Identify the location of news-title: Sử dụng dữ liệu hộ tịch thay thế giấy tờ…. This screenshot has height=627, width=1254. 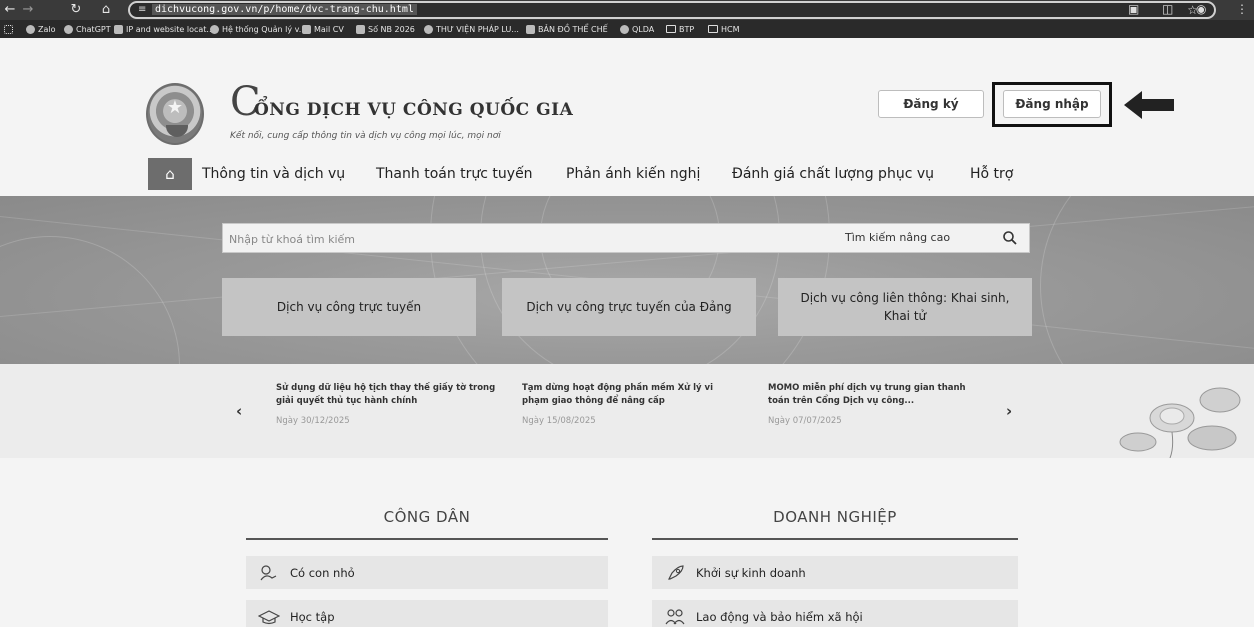
(386, 394).